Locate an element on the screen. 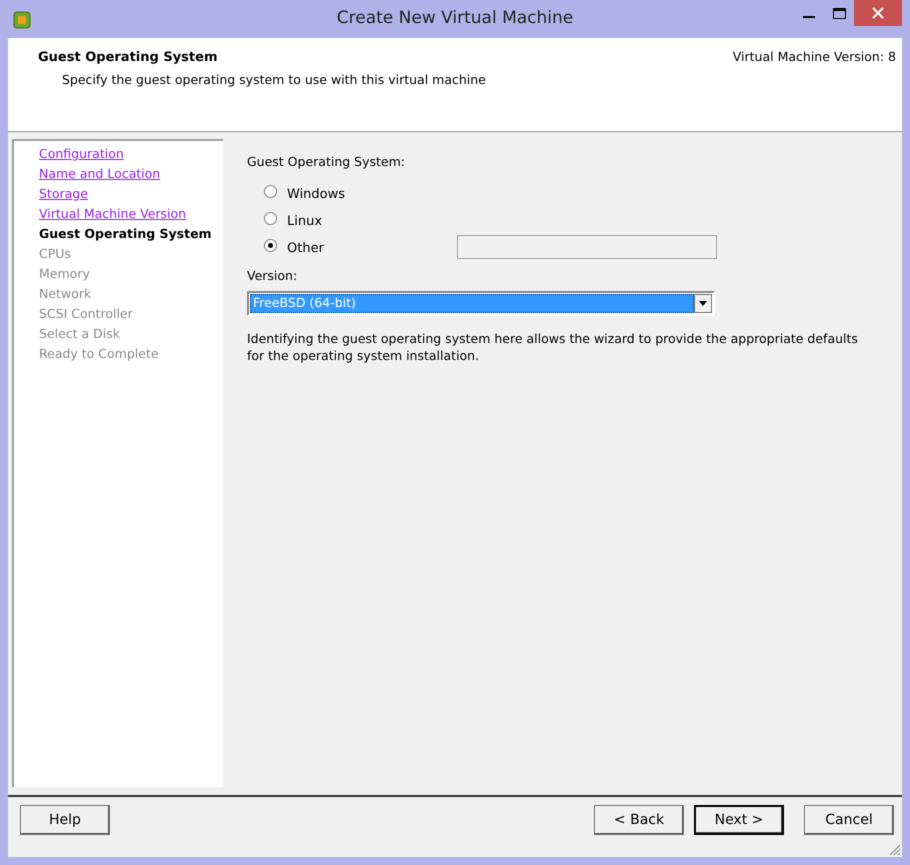 This screenshot has height=865, width=910. cancel-button: Cancel is located at coordinates (849, 820).